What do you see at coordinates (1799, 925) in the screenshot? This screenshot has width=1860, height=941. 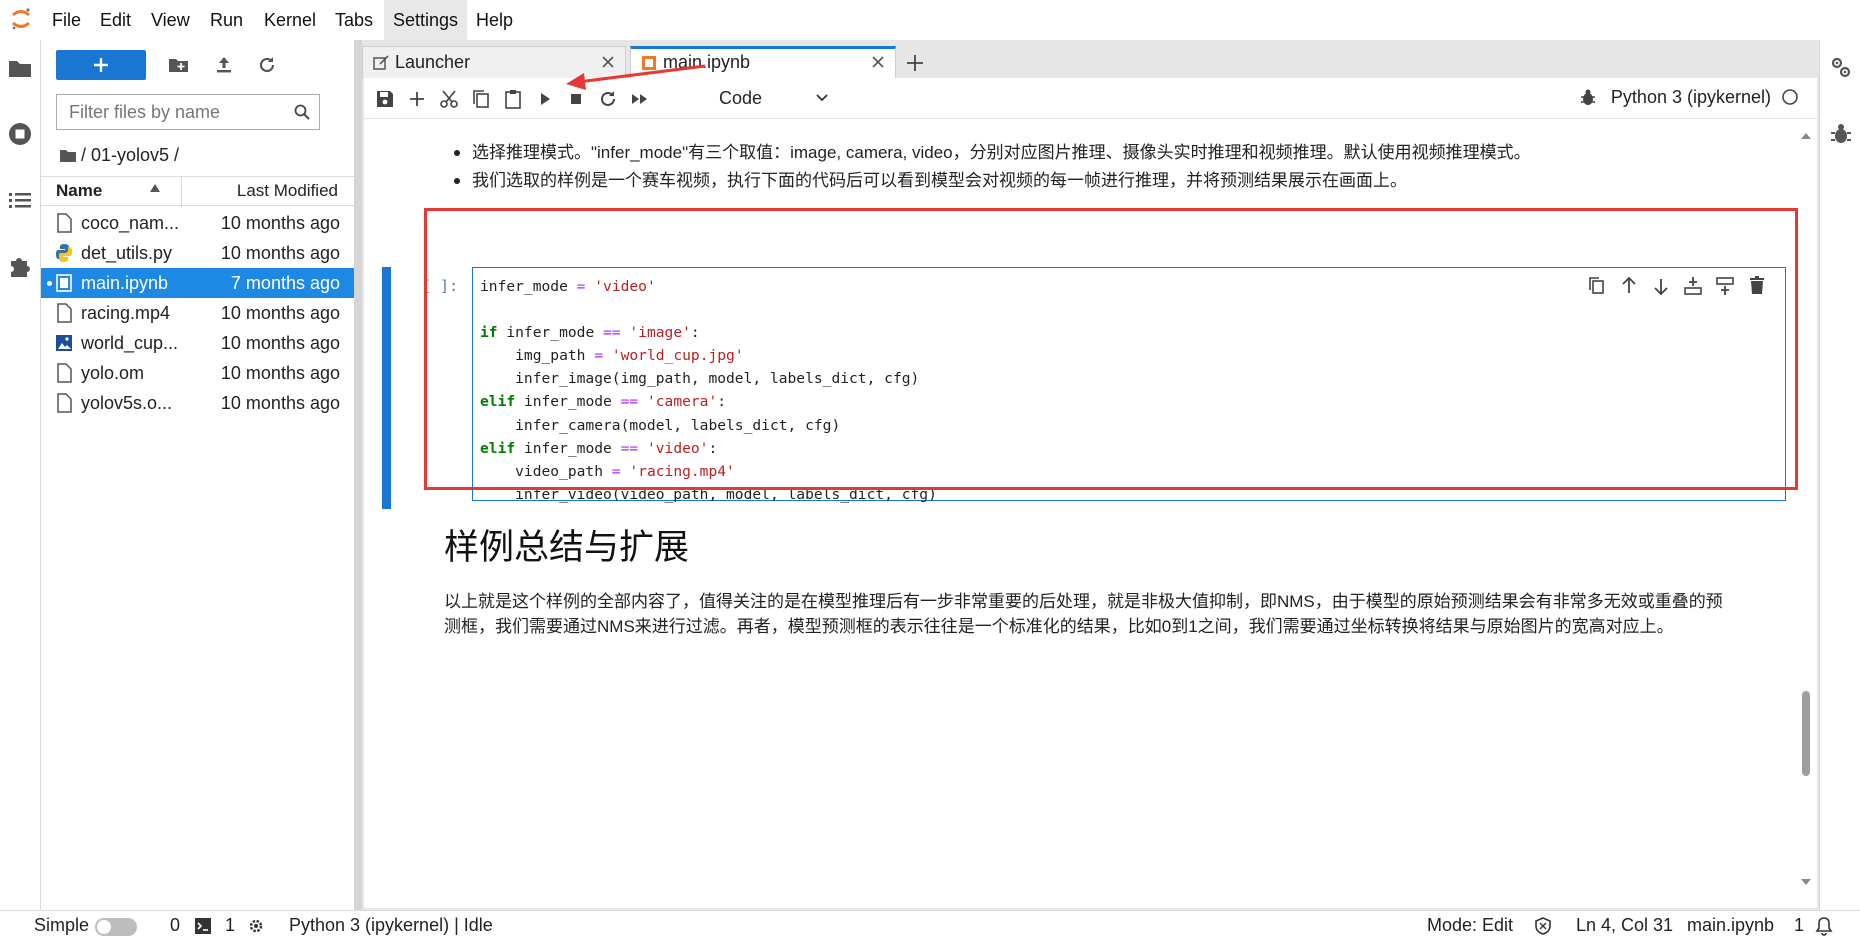 I see `notification-count: 1` at bounding box center [1799, 925].